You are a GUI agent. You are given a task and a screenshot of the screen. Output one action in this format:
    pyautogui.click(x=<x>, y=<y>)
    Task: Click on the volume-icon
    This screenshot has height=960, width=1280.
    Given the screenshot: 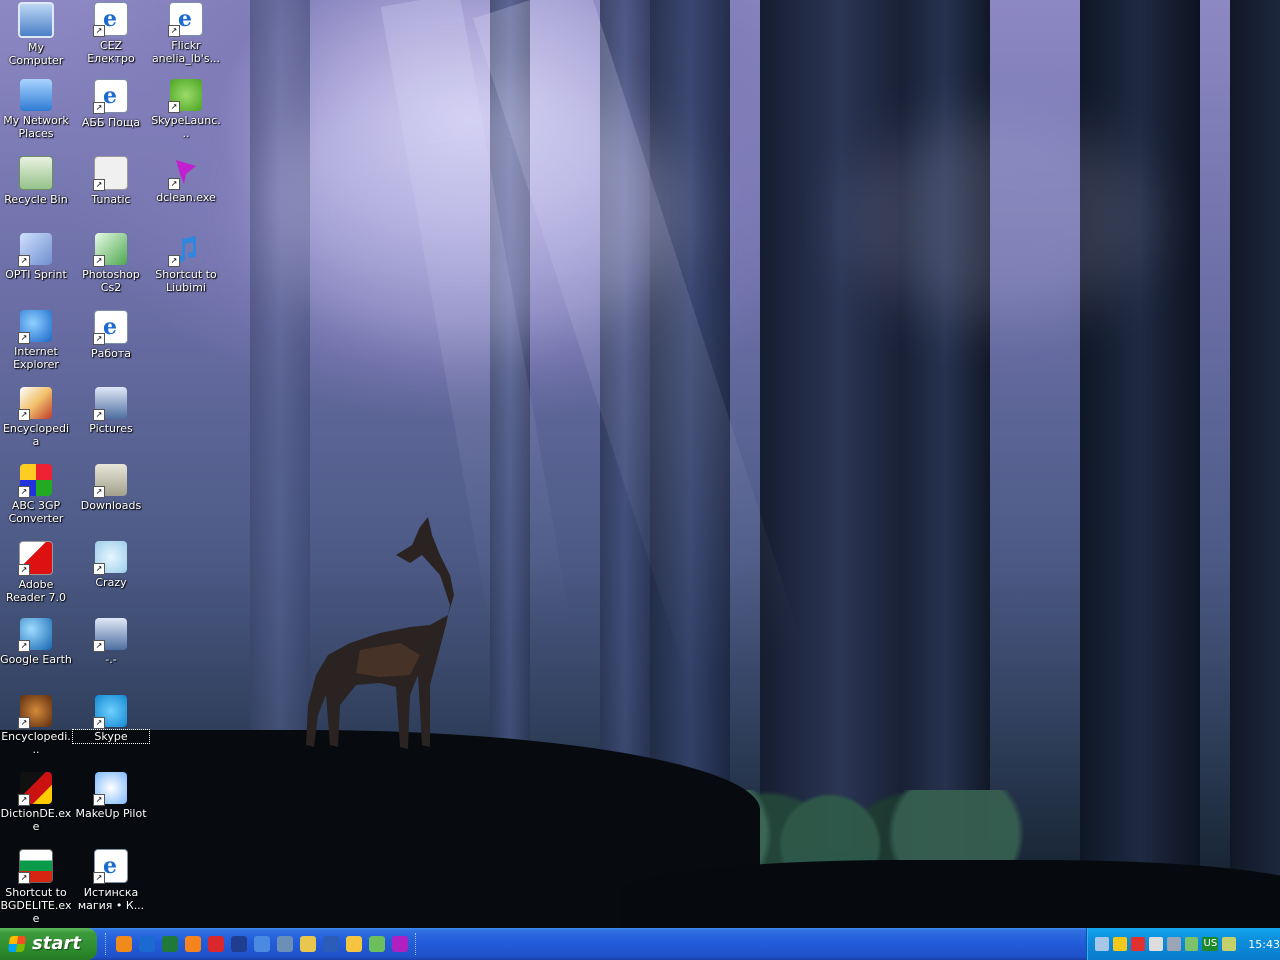 What is the action you would take?
    pyautogui.click(x=1155, y=944)
    